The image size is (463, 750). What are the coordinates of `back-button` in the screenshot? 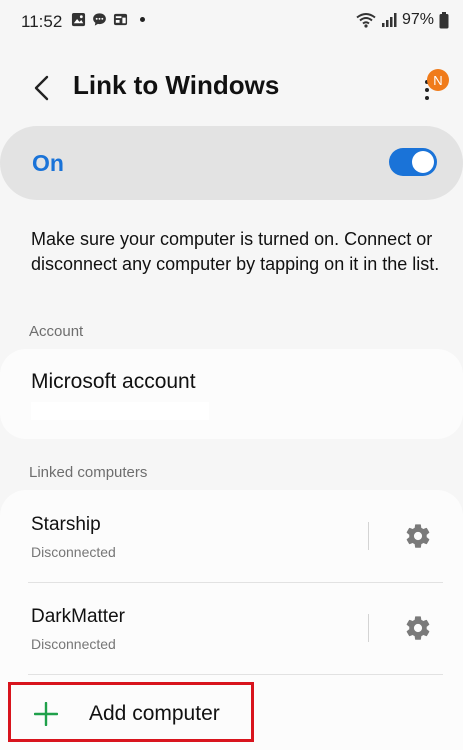 It's located at (42, 88).